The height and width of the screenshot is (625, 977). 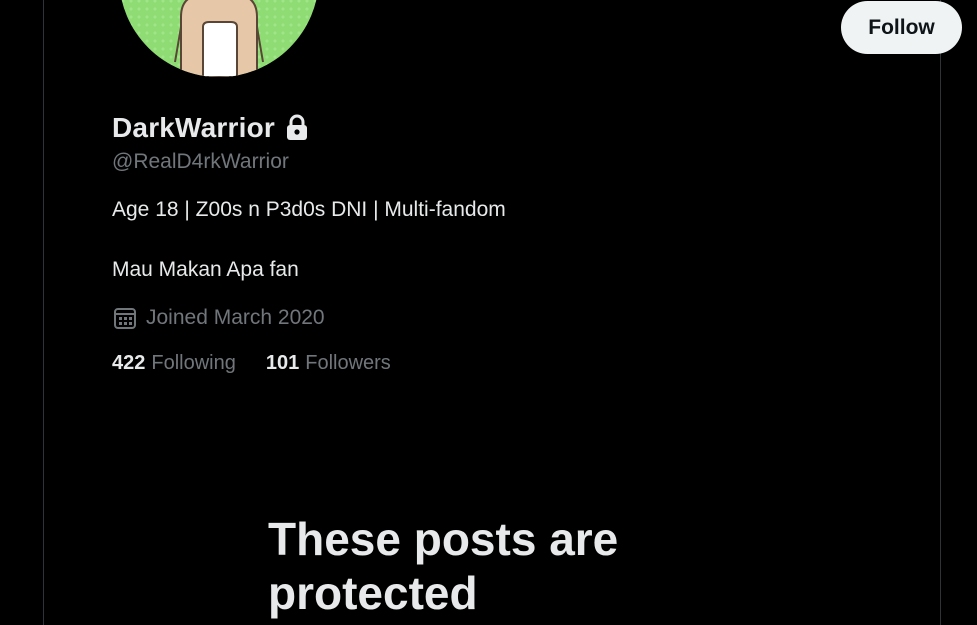 What do you see at coordinates (235, 317) in the screenshot?
I see `joined-label: Joined March 2020` at bounding box center [235, 317].